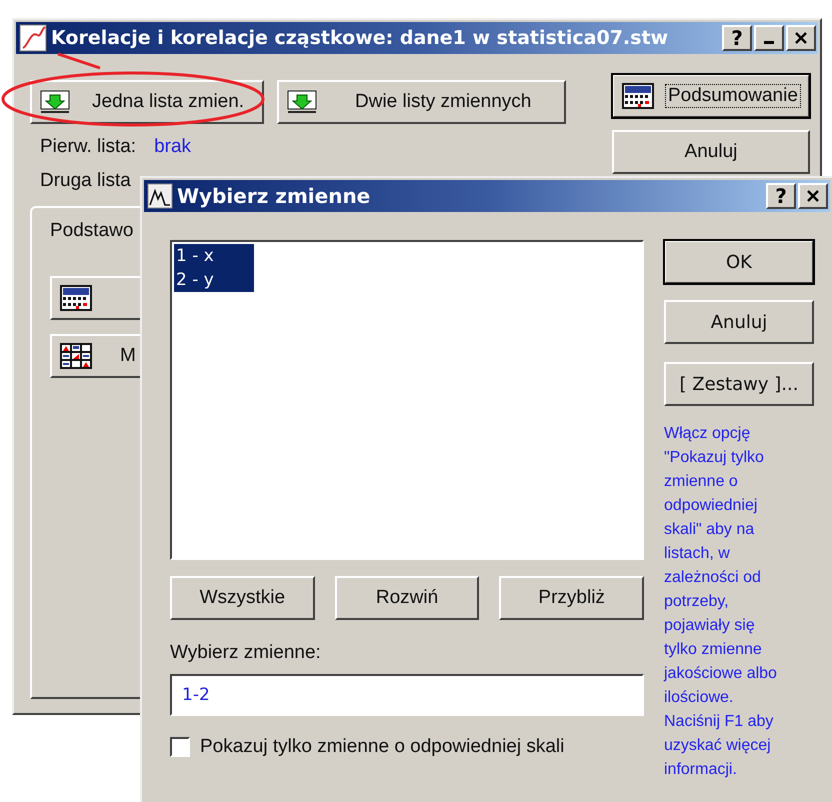  What do you see at coordinates (92, 231) in the screenshot?
I see `tab: Podstawo` at bounding box center [92, 231].